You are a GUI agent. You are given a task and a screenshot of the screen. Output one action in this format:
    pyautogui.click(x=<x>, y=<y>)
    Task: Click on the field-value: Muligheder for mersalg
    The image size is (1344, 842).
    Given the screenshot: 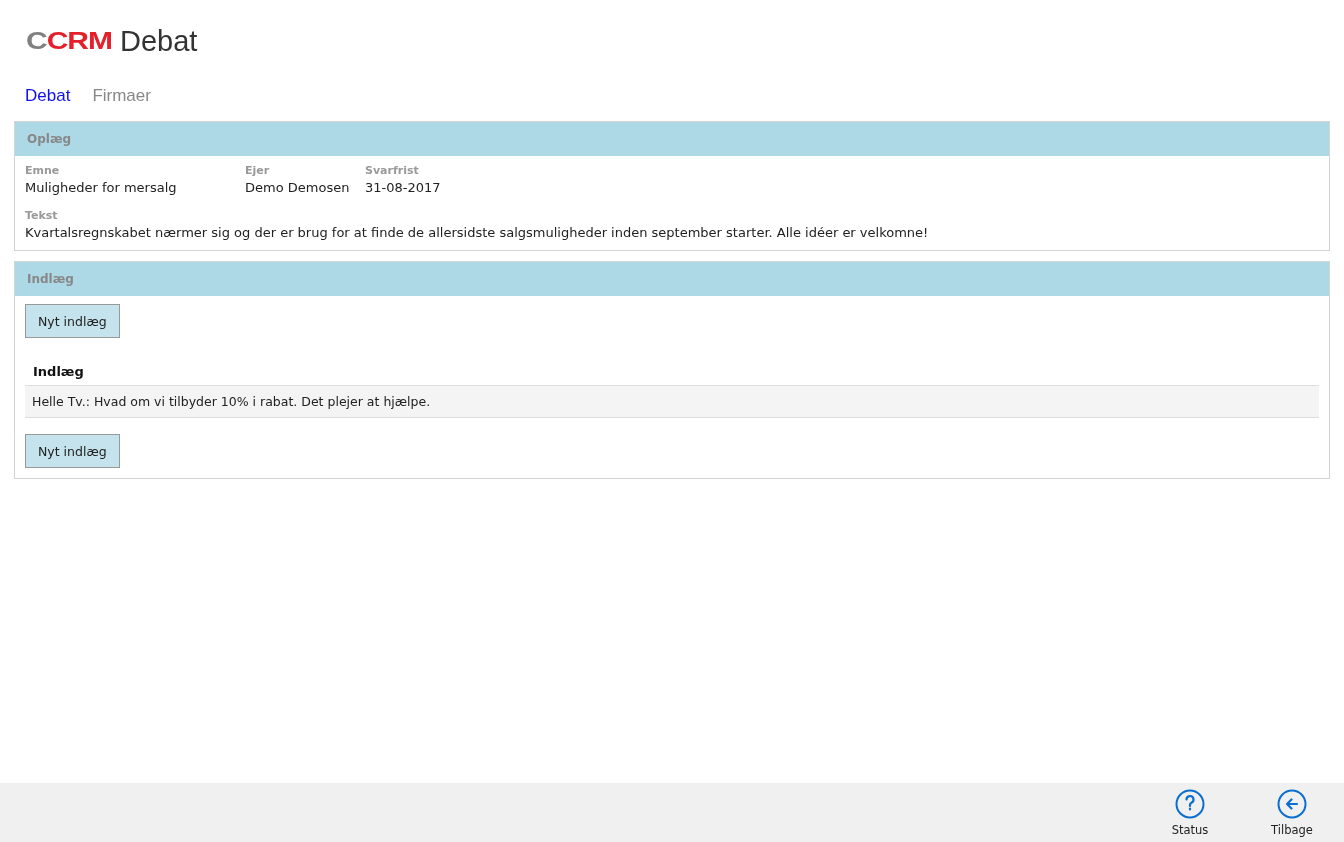 What is the action you would take?
    pyautogui.click(x=101, y=187)
    